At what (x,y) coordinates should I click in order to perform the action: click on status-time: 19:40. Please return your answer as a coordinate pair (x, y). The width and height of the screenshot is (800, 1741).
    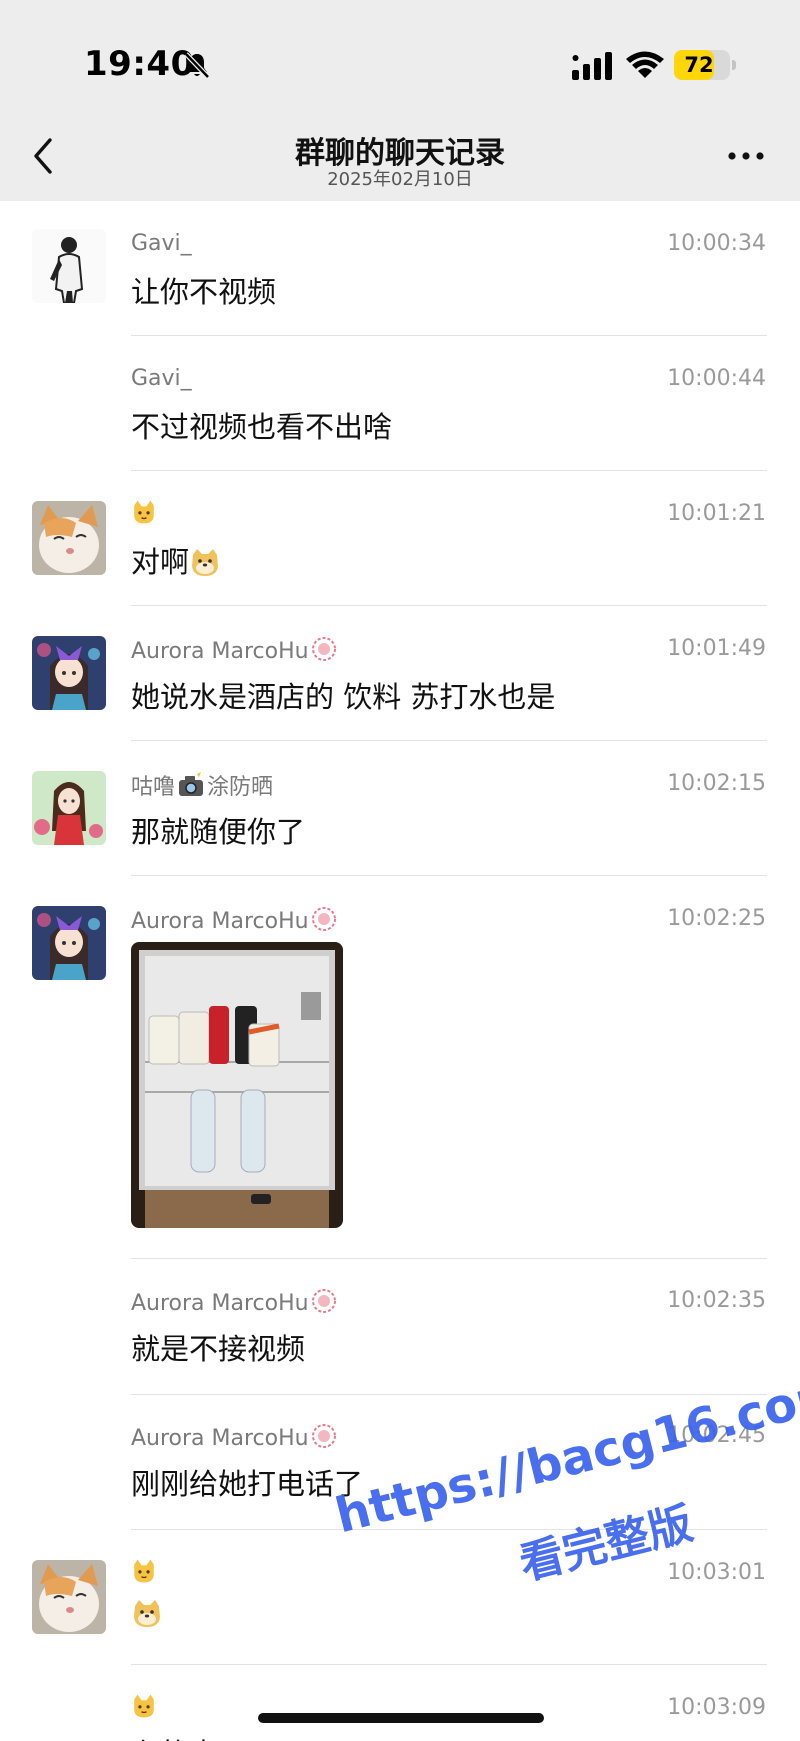
    Looking at the image, I should click on (139, 64).